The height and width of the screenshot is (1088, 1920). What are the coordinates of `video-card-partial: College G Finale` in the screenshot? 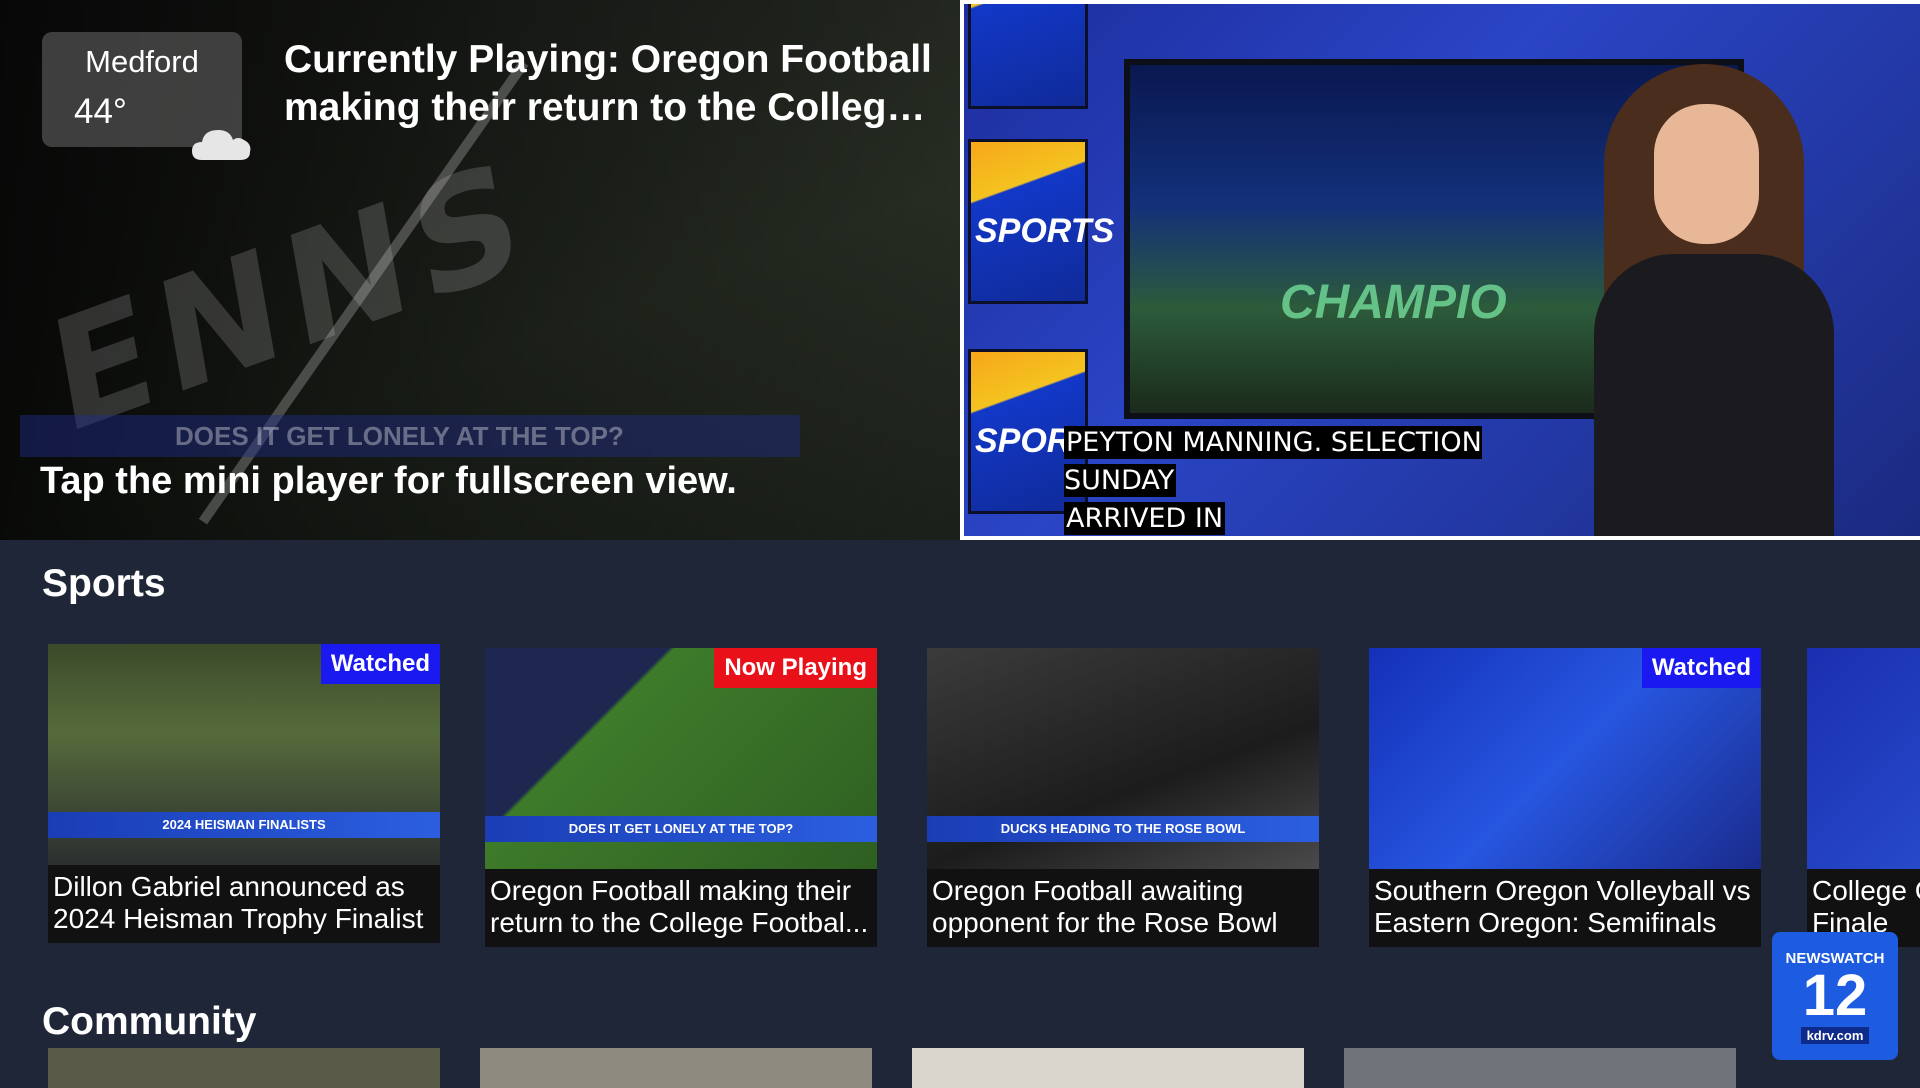 It's located at (1863, 797).